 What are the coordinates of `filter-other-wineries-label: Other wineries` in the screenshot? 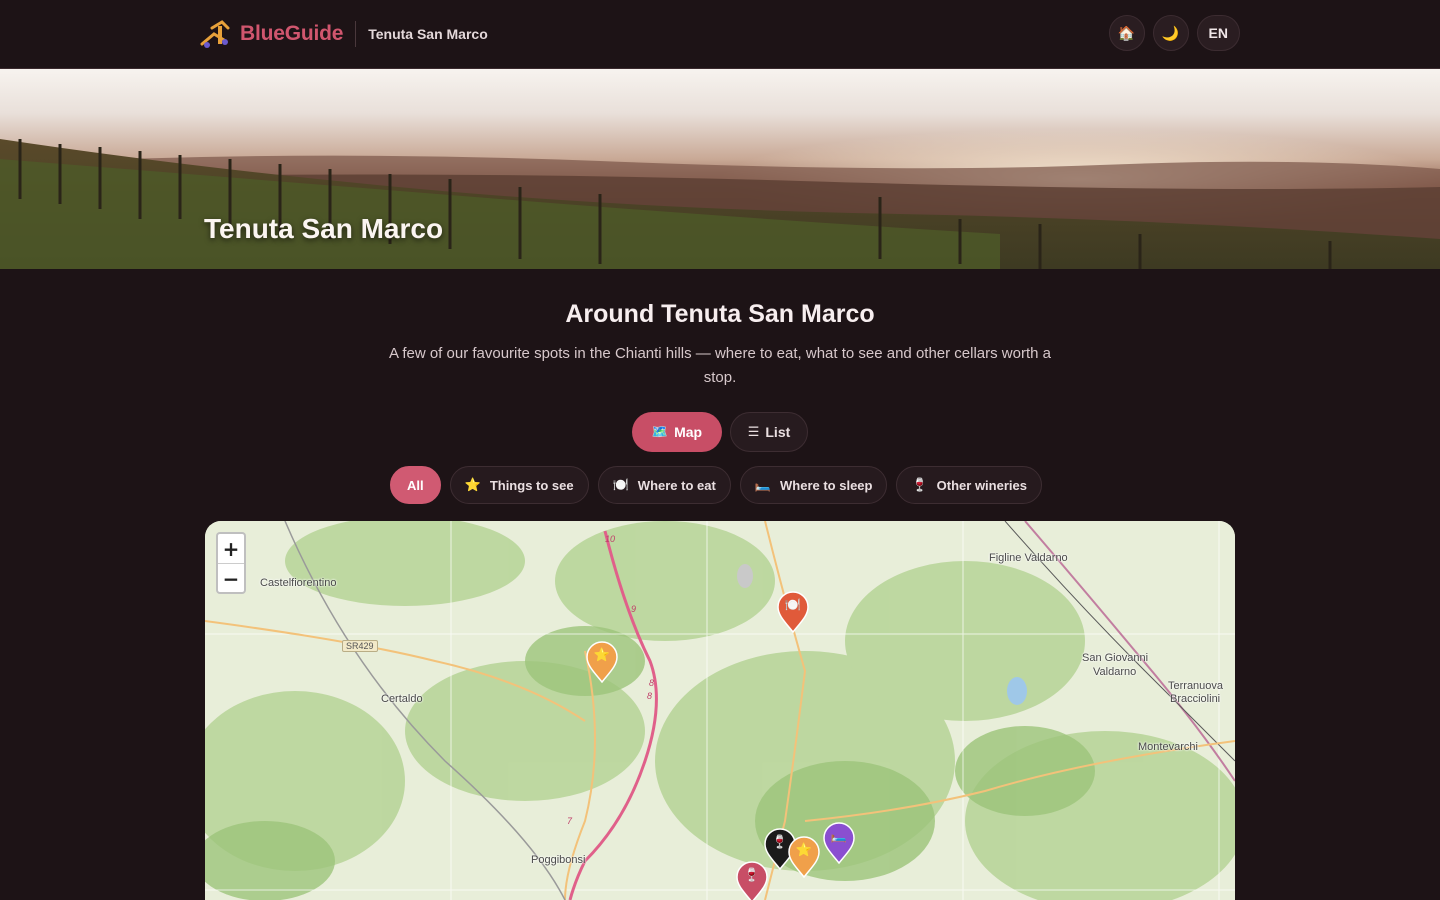 It's located at (981, 485).